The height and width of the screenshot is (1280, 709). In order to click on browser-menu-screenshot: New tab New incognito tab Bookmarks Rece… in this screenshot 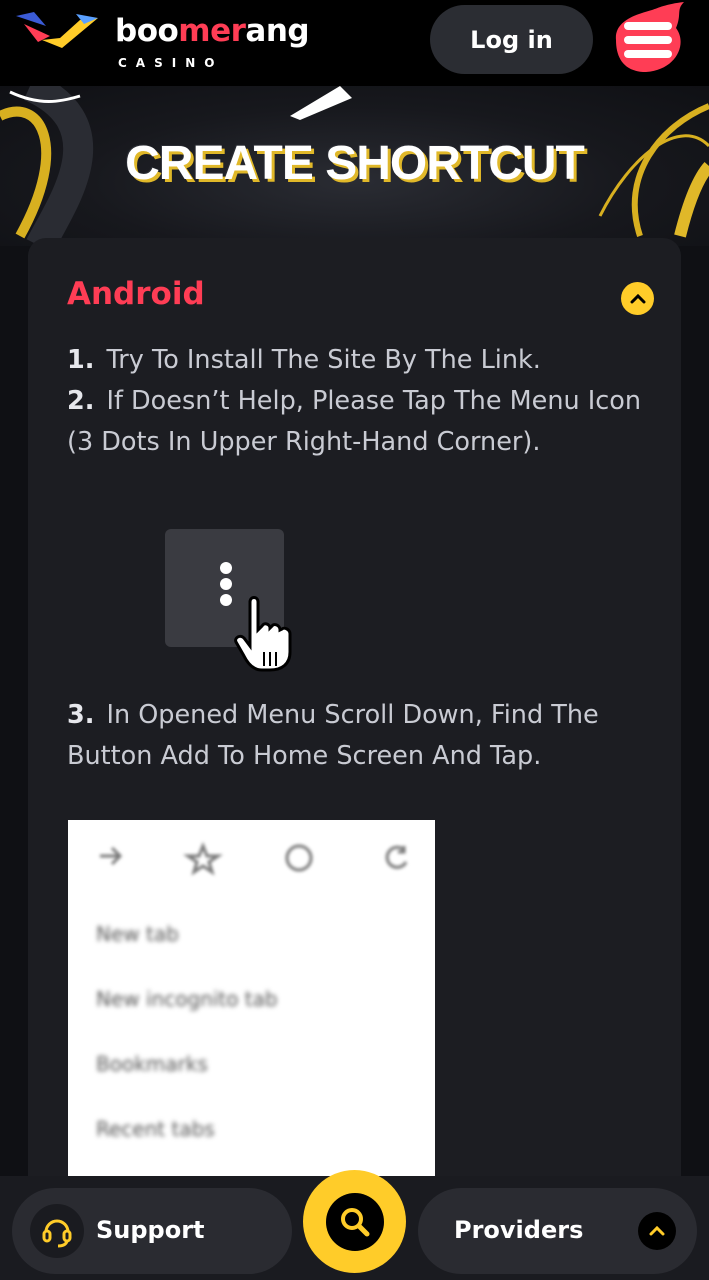, I will do `click(251, 1000)`.